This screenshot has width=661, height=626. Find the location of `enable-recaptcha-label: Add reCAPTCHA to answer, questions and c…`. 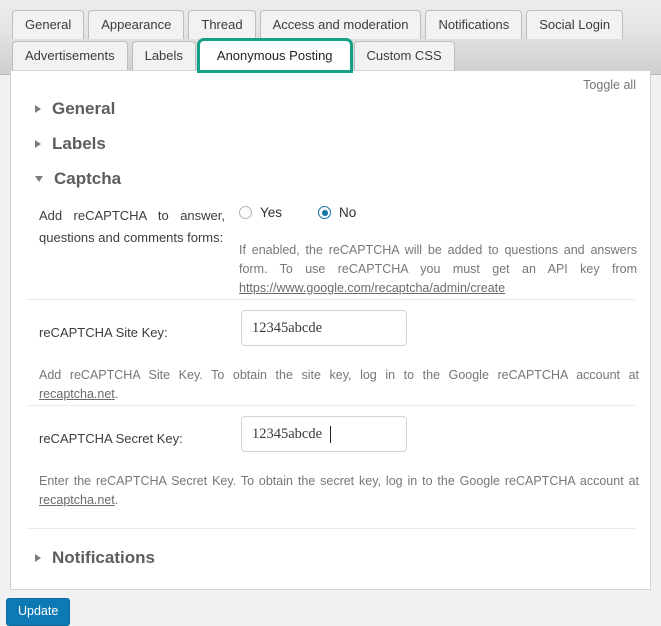

enable-recaptcha-label: Add reCAPTCHA to answer, questions and c… is located at coordinates (132, 226).